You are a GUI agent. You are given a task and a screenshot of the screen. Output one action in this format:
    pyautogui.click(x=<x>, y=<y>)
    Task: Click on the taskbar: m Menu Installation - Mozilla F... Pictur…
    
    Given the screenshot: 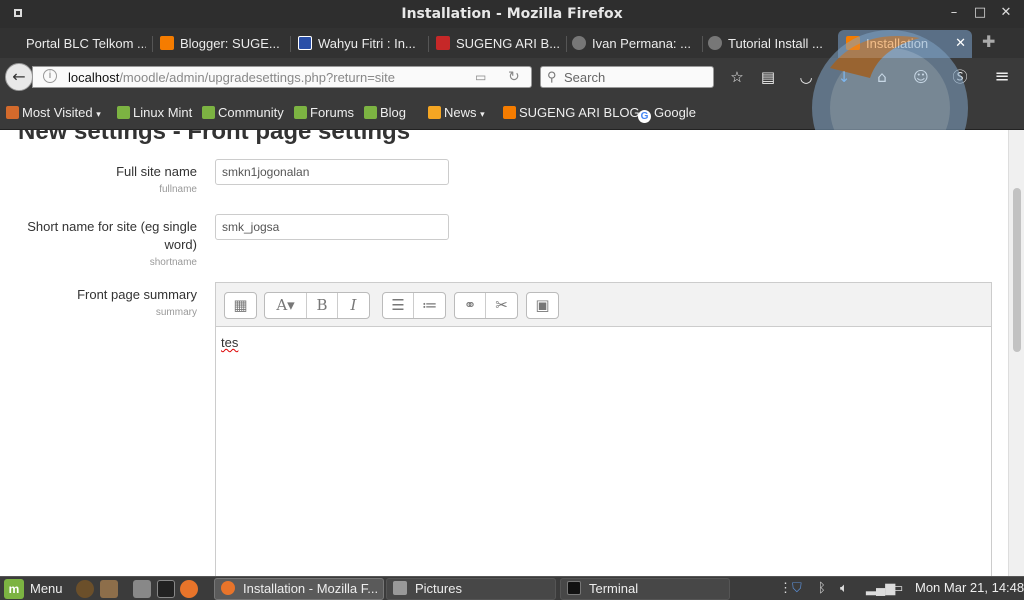 What is the action you would take?
    pyautogui.click(x=512, y=588)
    